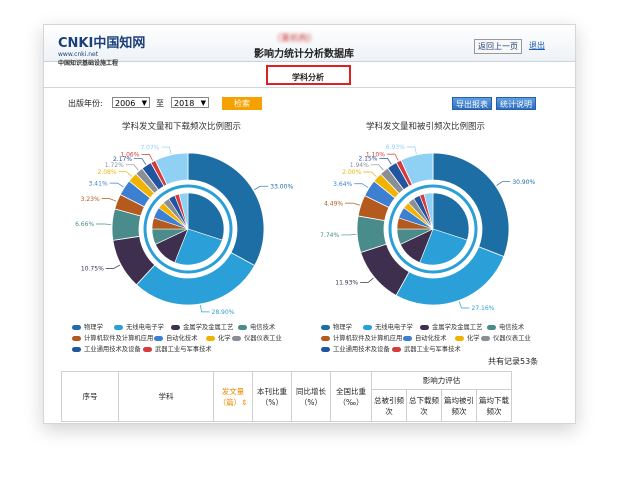  What do you see at coordinates (224, 338) in the screenshot?
I see `legend-label: 化学` at bounding box center [224, 338].